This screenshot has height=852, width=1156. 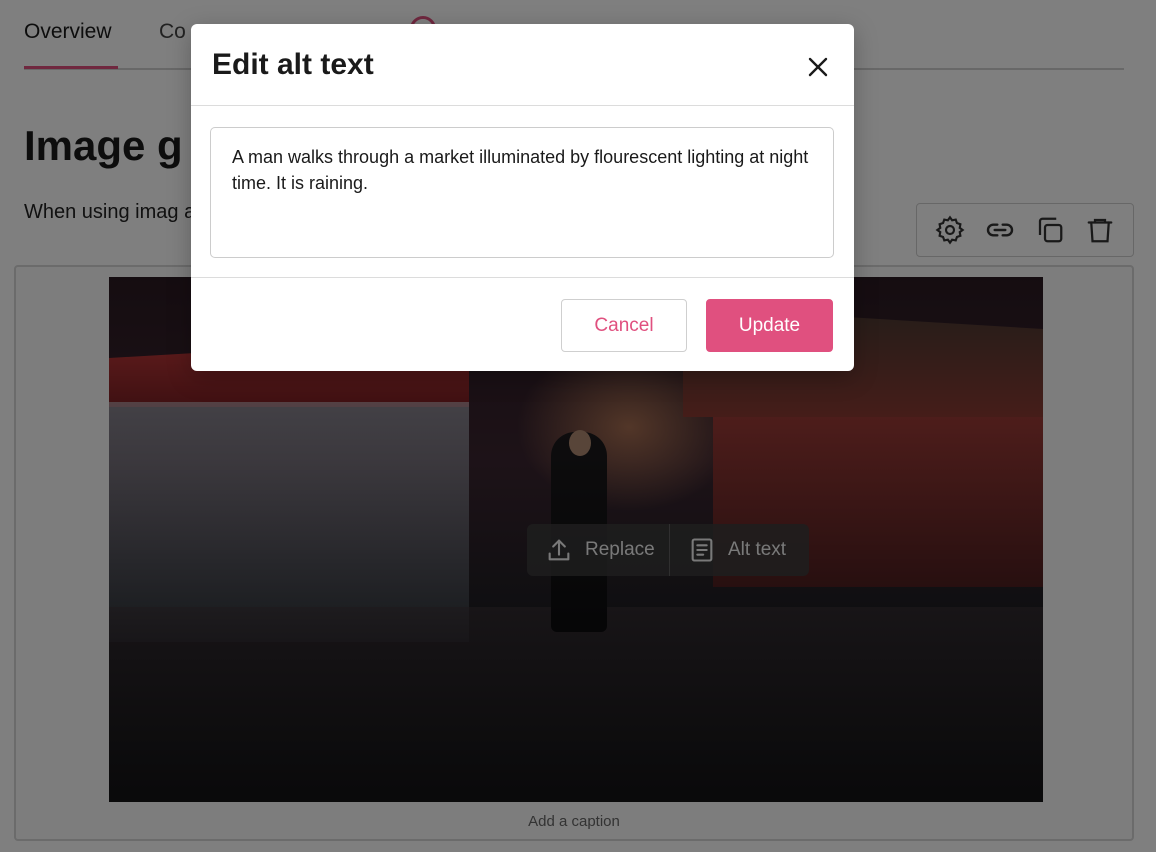 What do you see at coordinates (522, 65) in the screenshot?
I see `dialog-header: Edit alt text` at bounding box center [522, 65].